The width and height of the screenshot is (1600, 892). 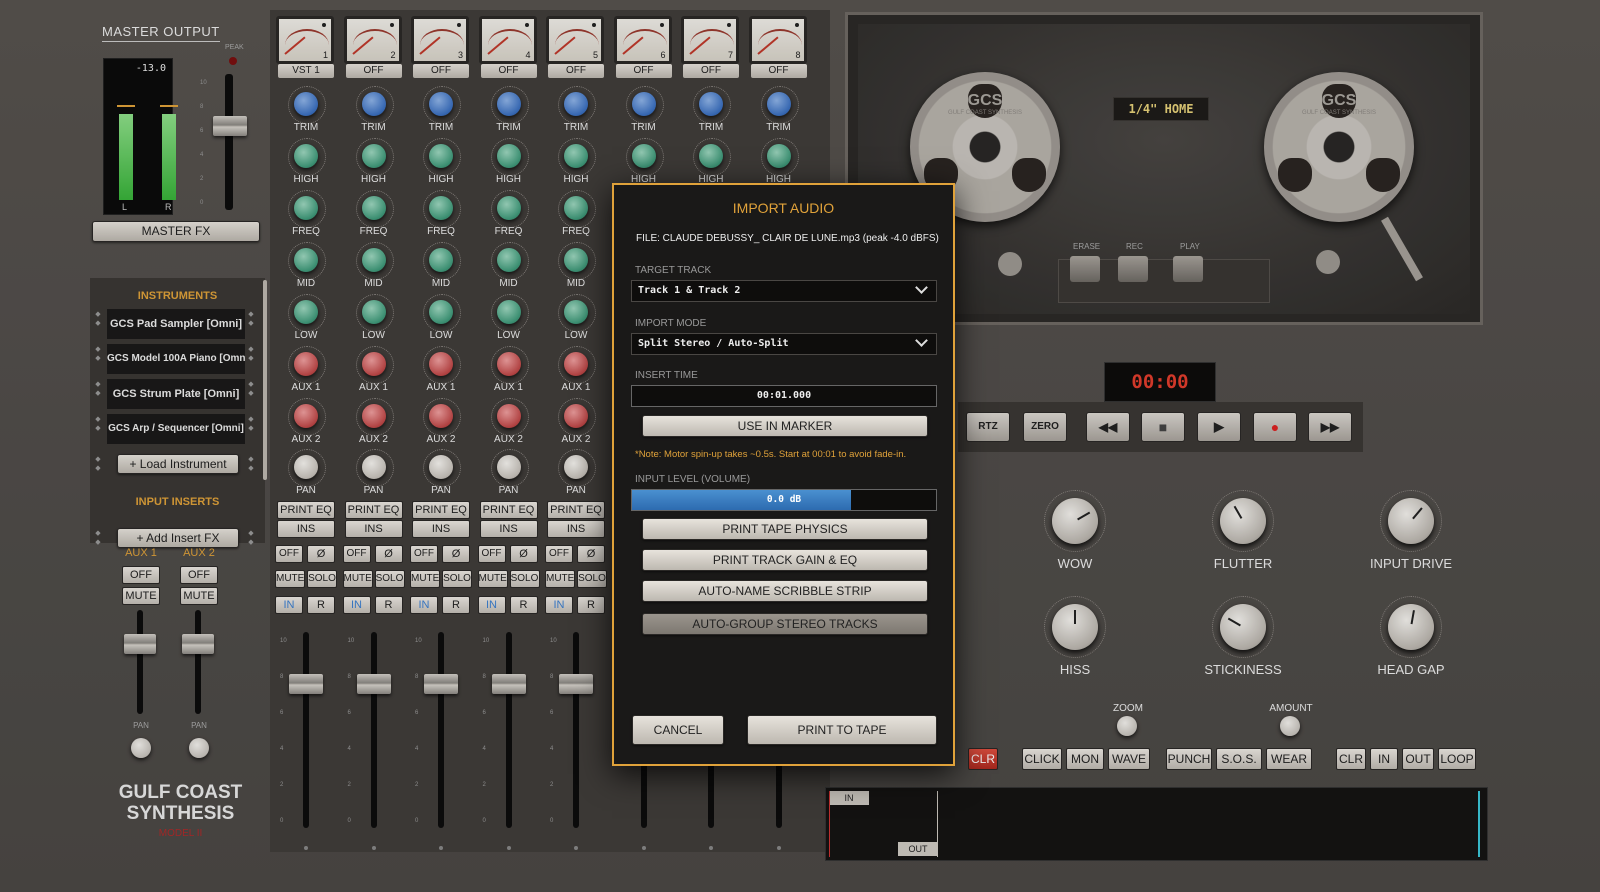 What do you see at coordinates (842, 730) in the screenshot?
I see `print-to-tape-button: PRINT TO TAPE` at bounding box center [842, 730].